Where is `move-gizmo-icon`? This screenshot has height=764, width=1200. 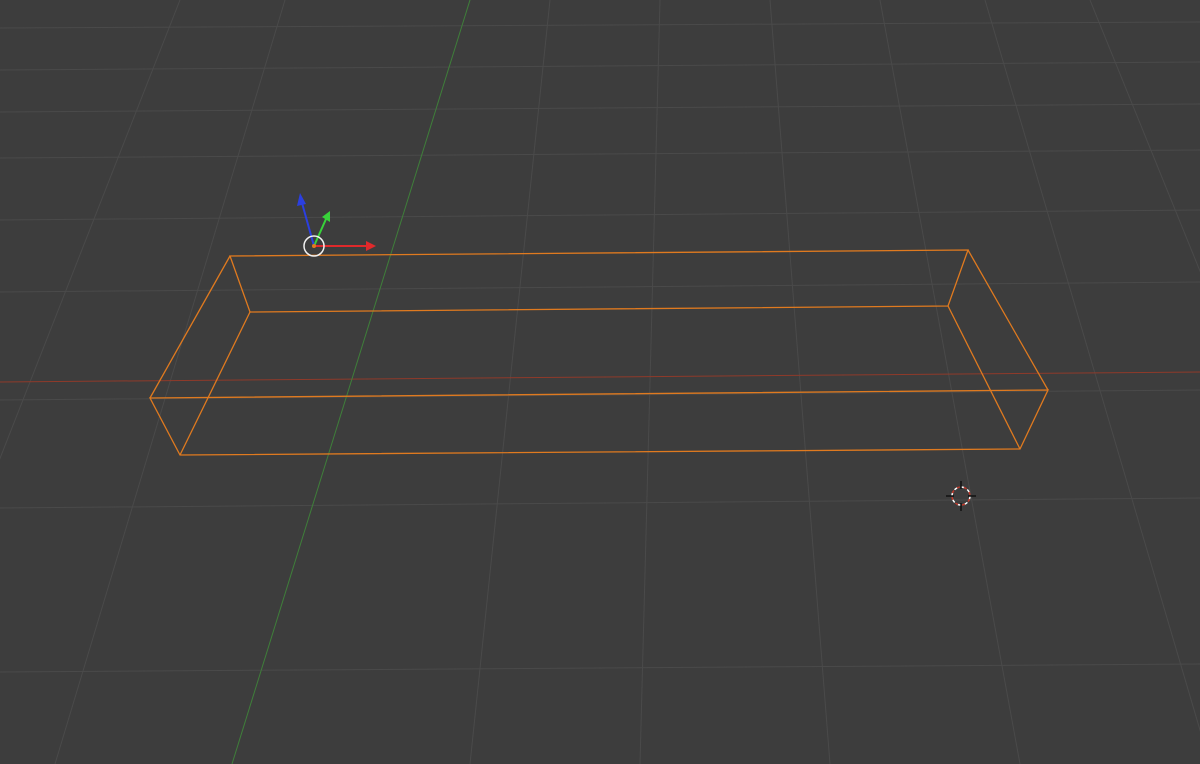
move-gizmo-icon is located at coordinates (336, 225).